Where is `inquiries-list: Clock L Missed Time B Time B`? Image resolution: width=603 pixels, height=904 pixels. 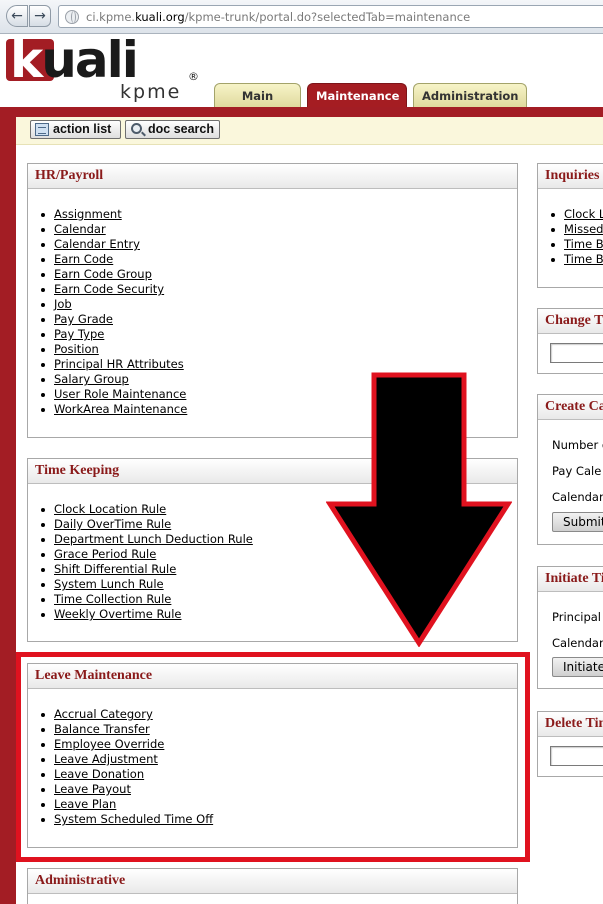 inquiries-list: Clock L Missed Time B Time B is located at coordinates (570, 228).